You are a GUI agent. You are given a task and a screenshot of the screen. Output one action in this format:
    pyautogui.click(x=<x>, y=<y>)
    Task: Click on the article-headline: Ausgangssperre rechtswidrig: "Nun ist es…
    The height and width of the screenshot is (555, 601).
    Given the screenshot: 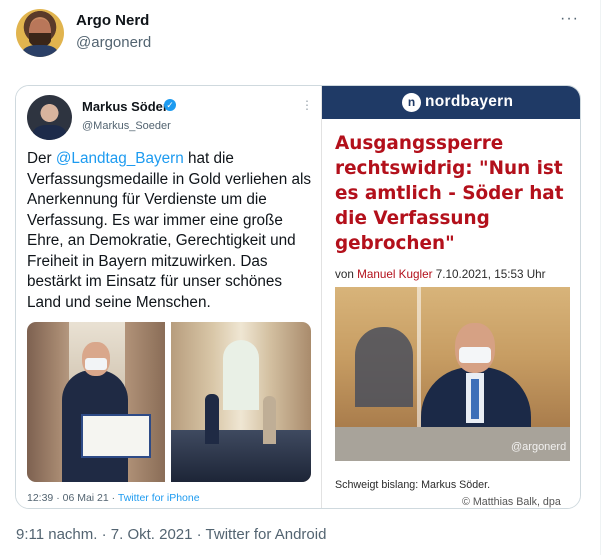 What is the action you would take?
    pyautogui.click(x=449, y=193)
    